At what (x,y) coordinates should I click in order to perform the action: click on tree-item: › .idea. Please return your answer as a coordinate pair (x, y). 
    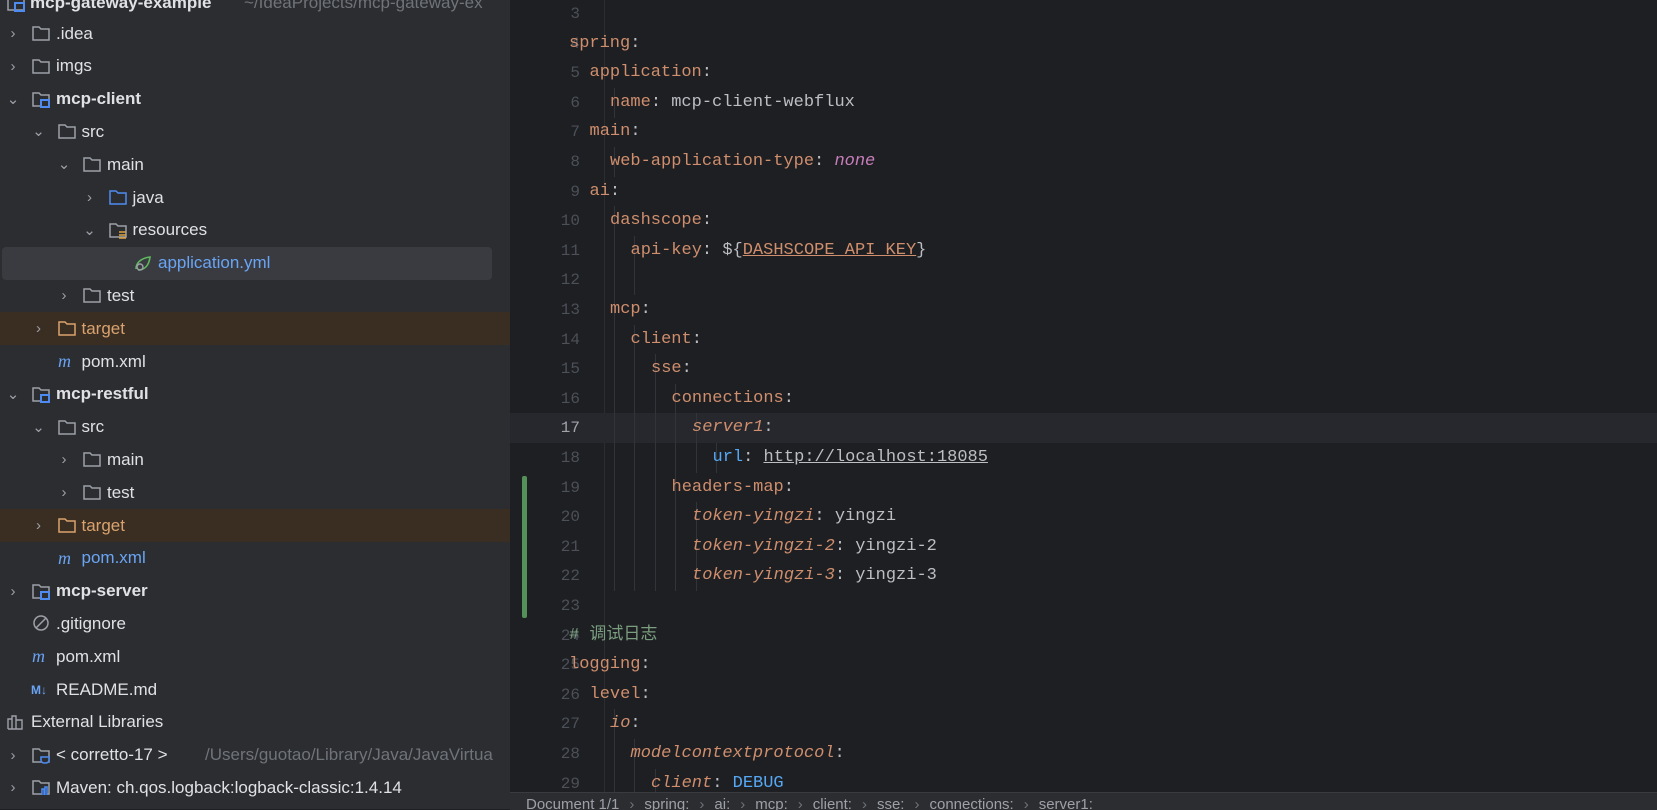
    Looking at the image, I should click on (255, 33).